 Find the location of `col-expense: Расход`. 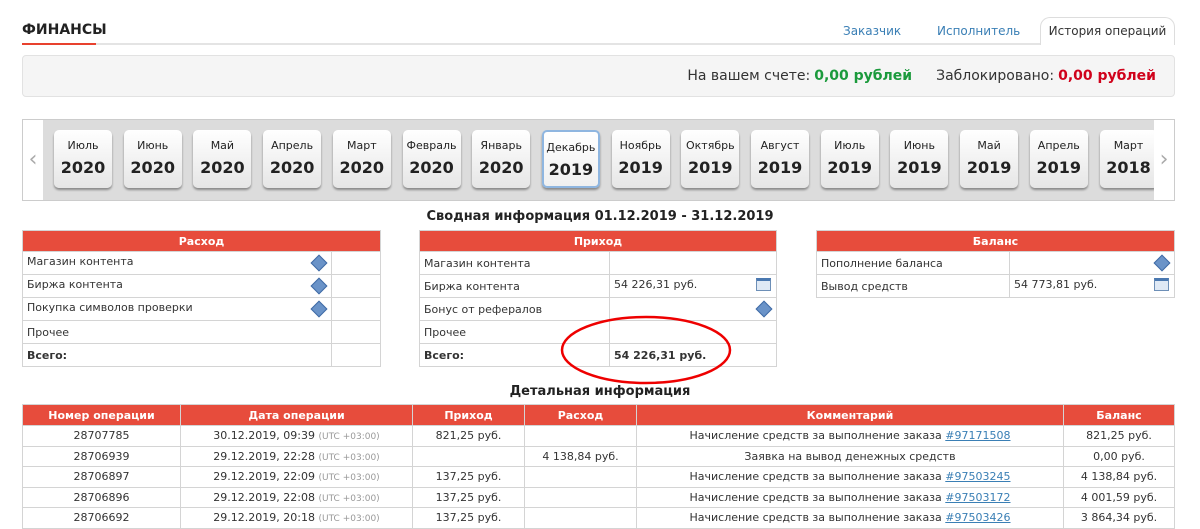

col-expense: Расход is located at coordinates (580, 415).